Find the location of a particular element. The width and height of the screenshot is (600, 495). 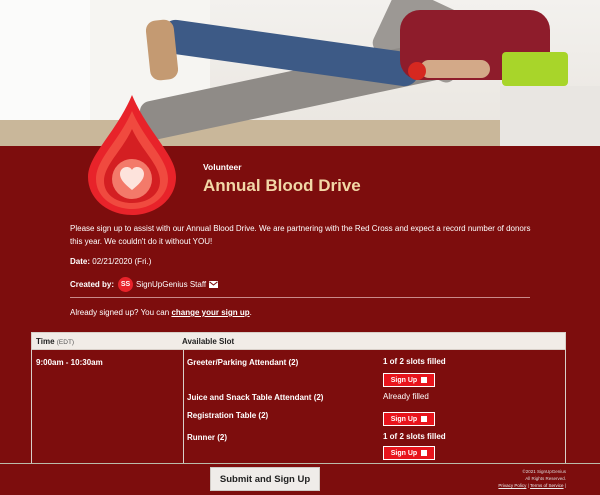

mail-icon is located at coordinates (214, 284).